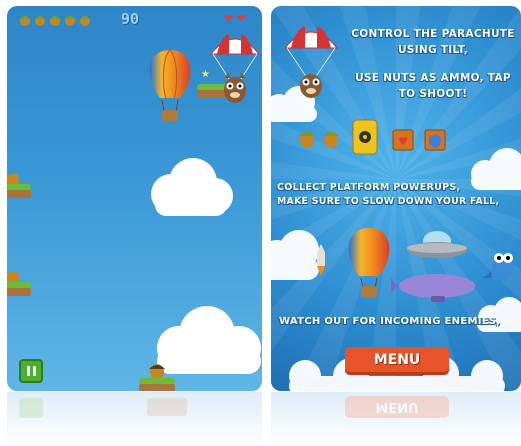 Image resolution: width=521 pixels, height=446 pixels. I want to click on pause-button-reflection, so click(31, 408).